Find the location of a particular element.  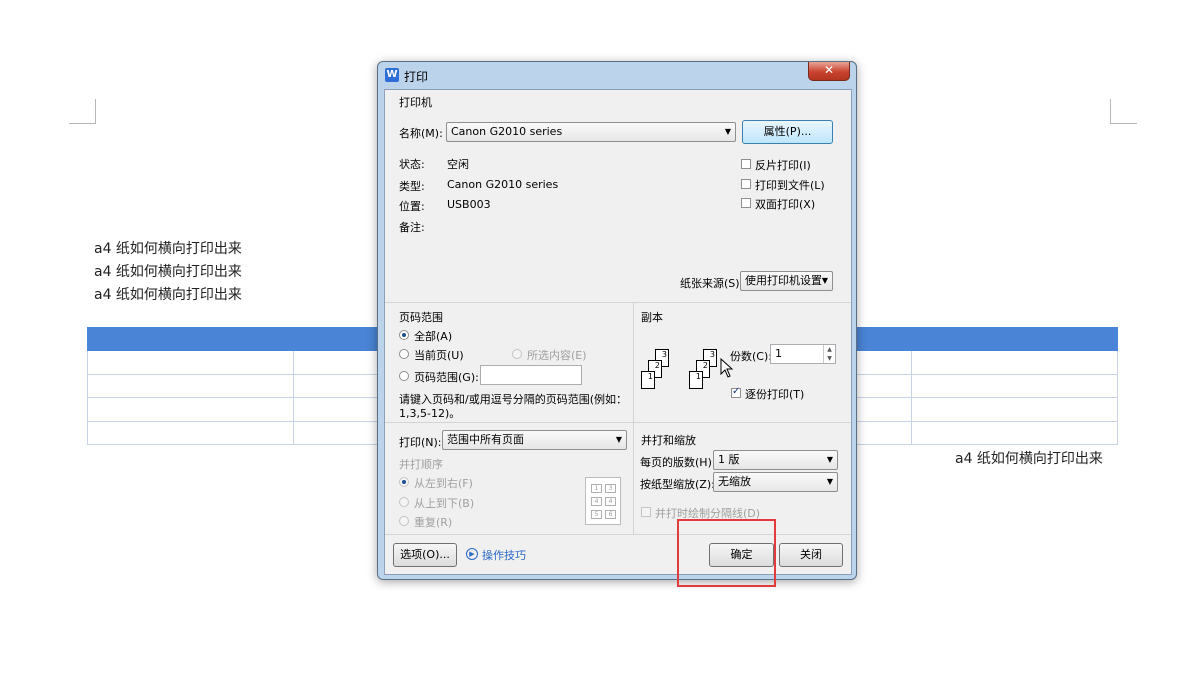

print-what-value: 范围中所有页面 is located at coordinates (485, 439).